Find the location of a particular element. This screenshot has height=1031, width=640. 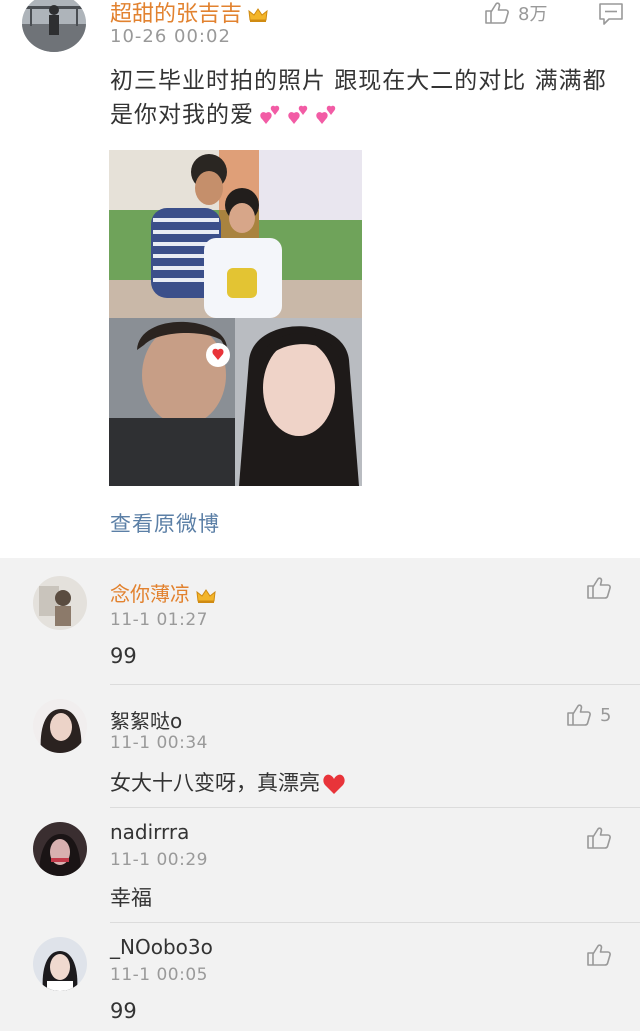

main-avatar is located at coordinates (54, 26).